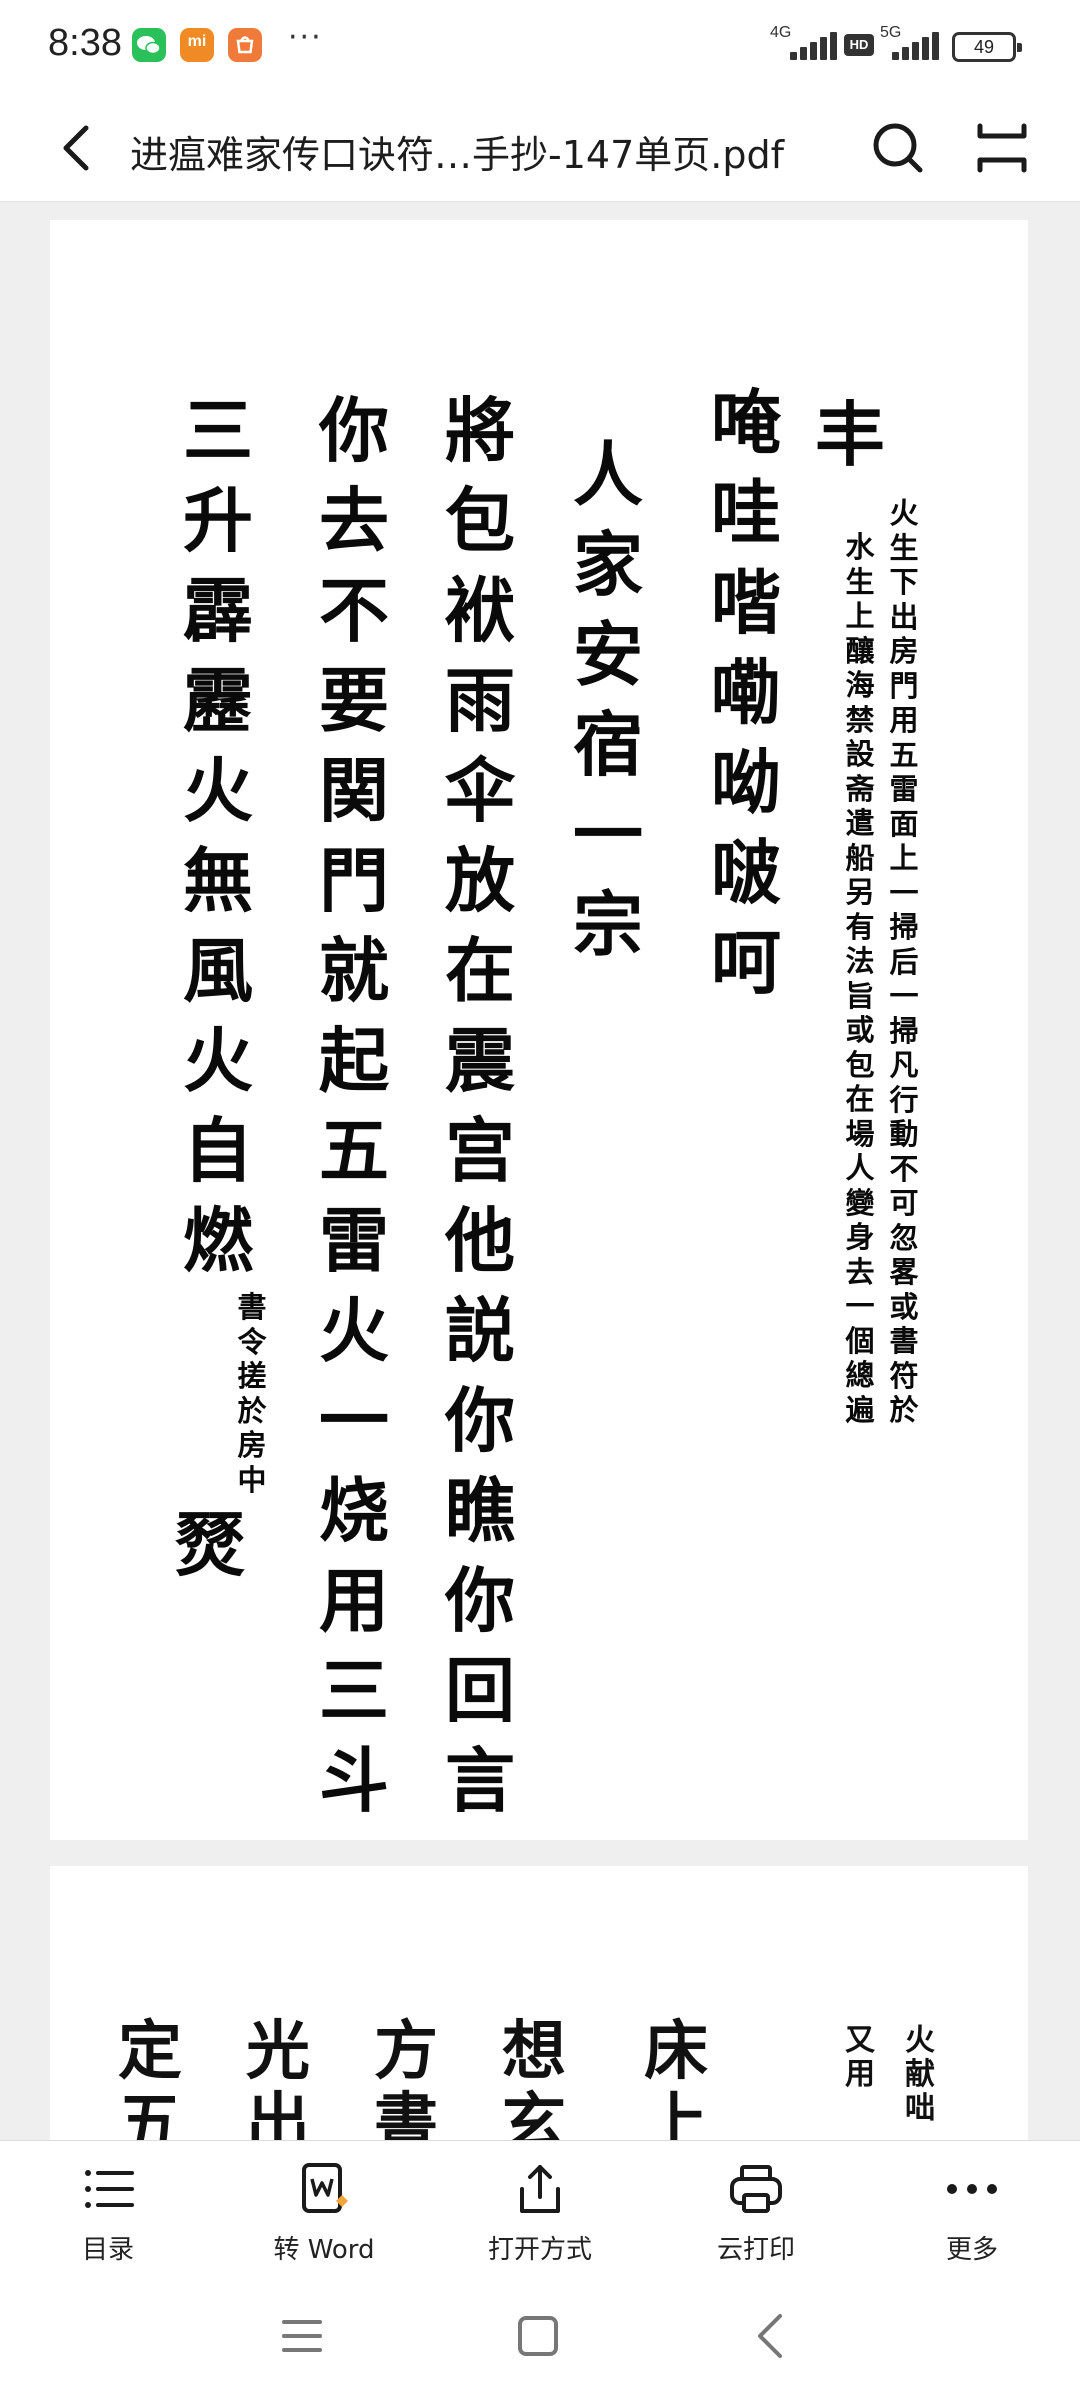 Image resolution: width=1080 pixels, height=2400 pixels. I want to click on glyph: 雷, so click(354, 1240).